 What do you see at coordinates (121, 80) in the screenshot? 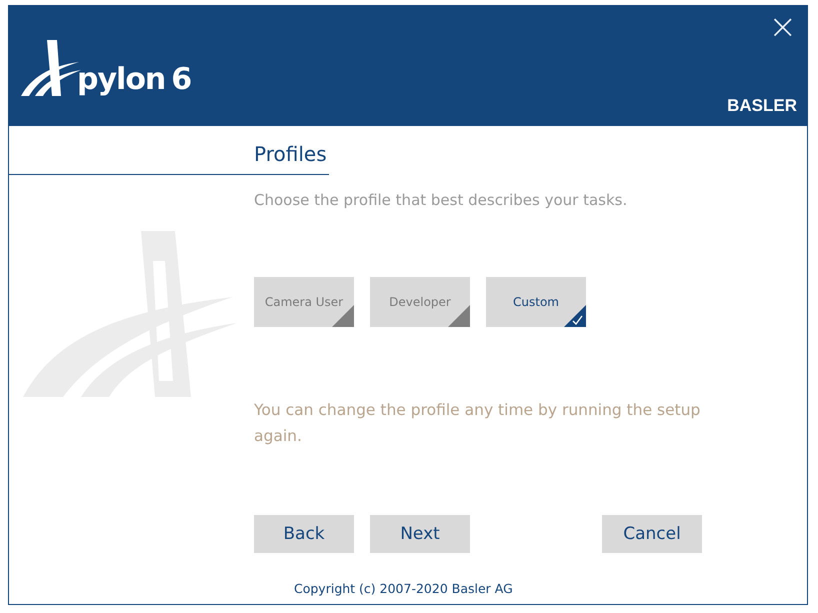
I see `product-name: pylon` at bounding box center [121, 80].